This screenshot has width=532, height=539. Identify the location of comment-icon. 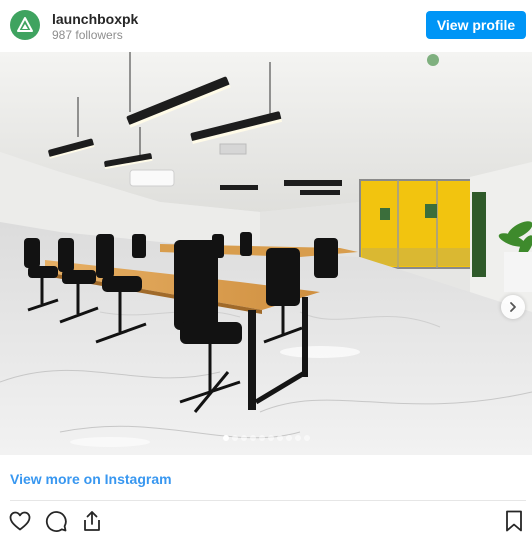
(56, 521).